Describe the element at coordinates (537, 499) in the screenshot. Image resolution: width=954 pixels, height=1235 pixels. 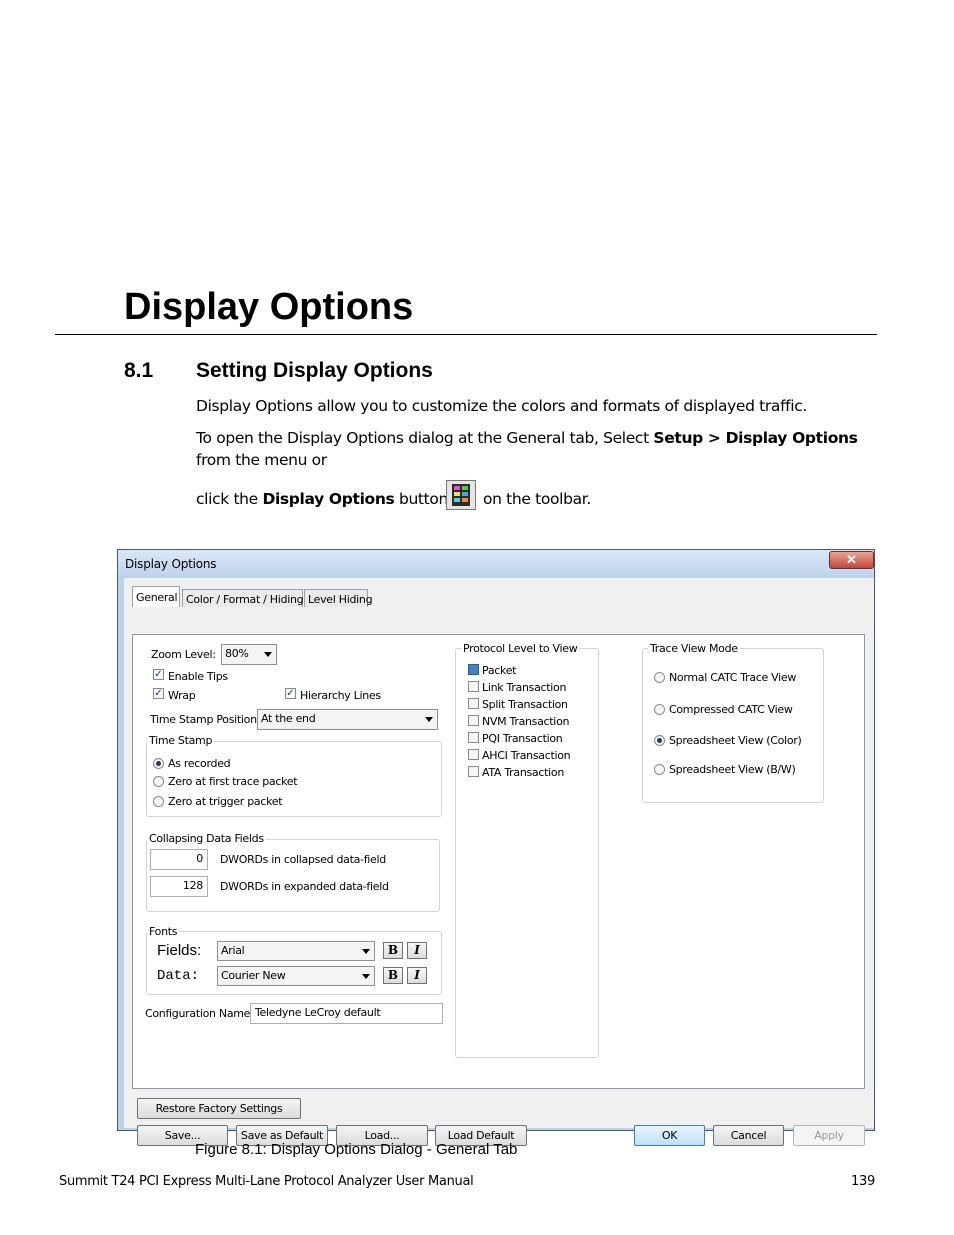
I see `paragraph-toolbar-end: on the toolbar.` at that location.